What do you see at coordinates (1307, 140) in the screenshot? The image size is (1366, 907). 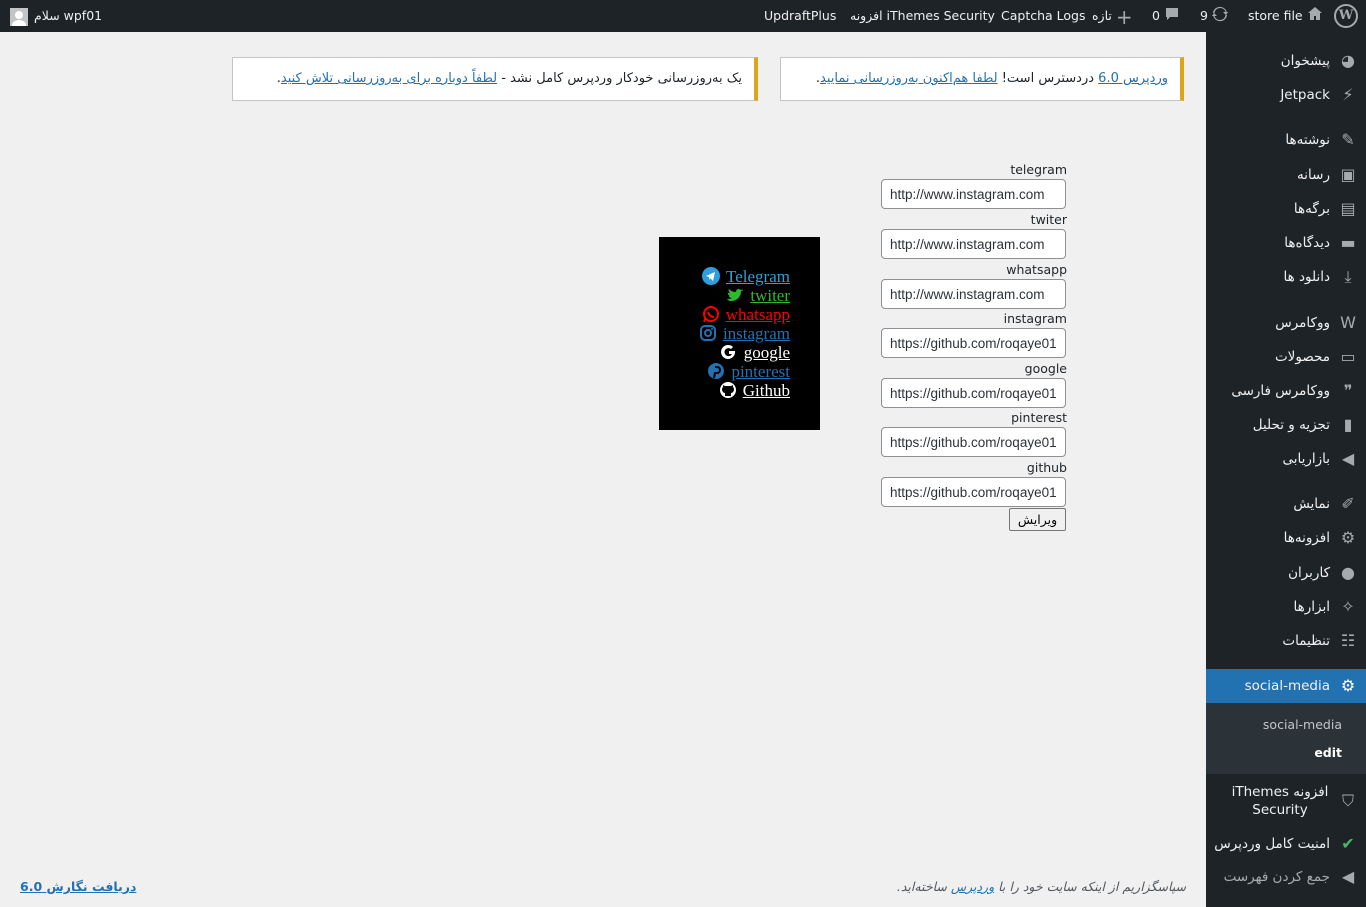 I see `sidebar-item-label: نوشته‌ها` at bounding box center [1307, 140].